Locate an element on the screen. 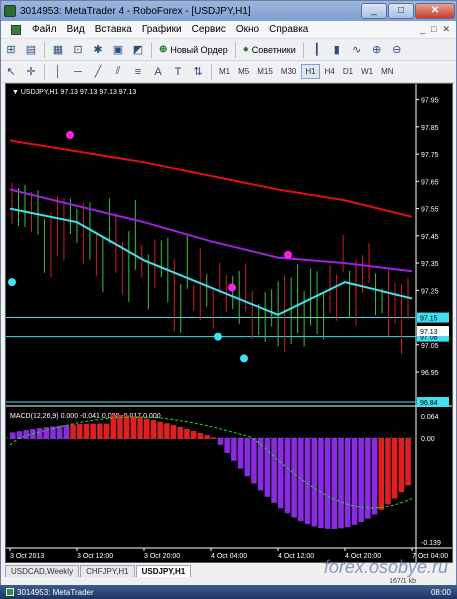 The width and height of the screenshot is (457, 599). time-tick-label: 4 Oct 04:00 is located at coordinates (229, 556).